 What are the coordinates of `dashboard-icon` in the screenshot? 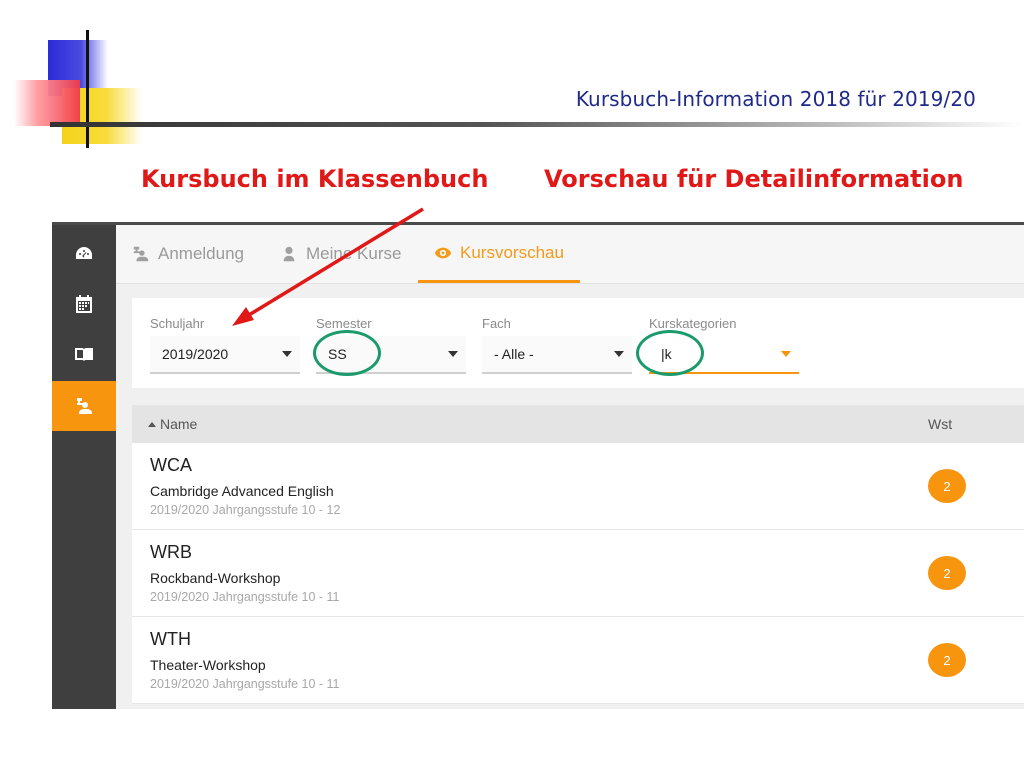 It's located at (84, 253).